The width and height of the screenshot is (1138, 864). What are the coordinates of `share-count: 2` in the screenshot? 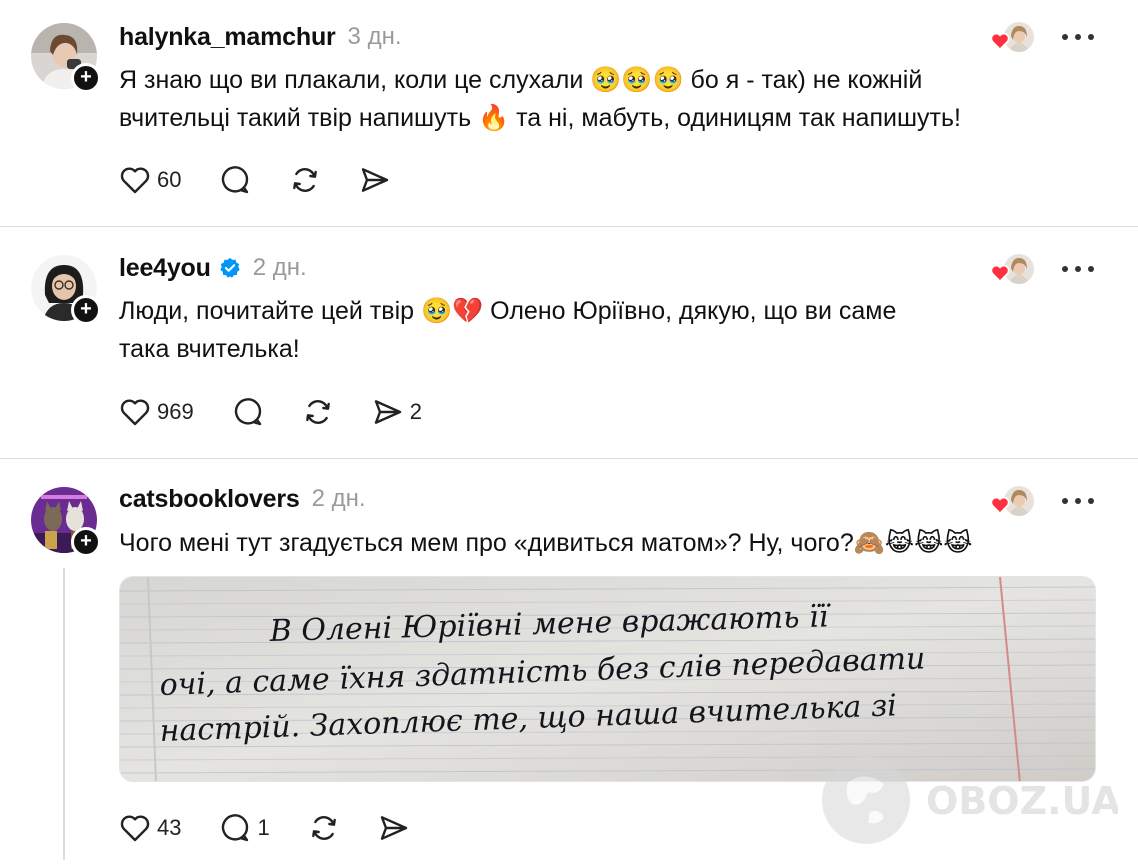 It's located at (415, 411).